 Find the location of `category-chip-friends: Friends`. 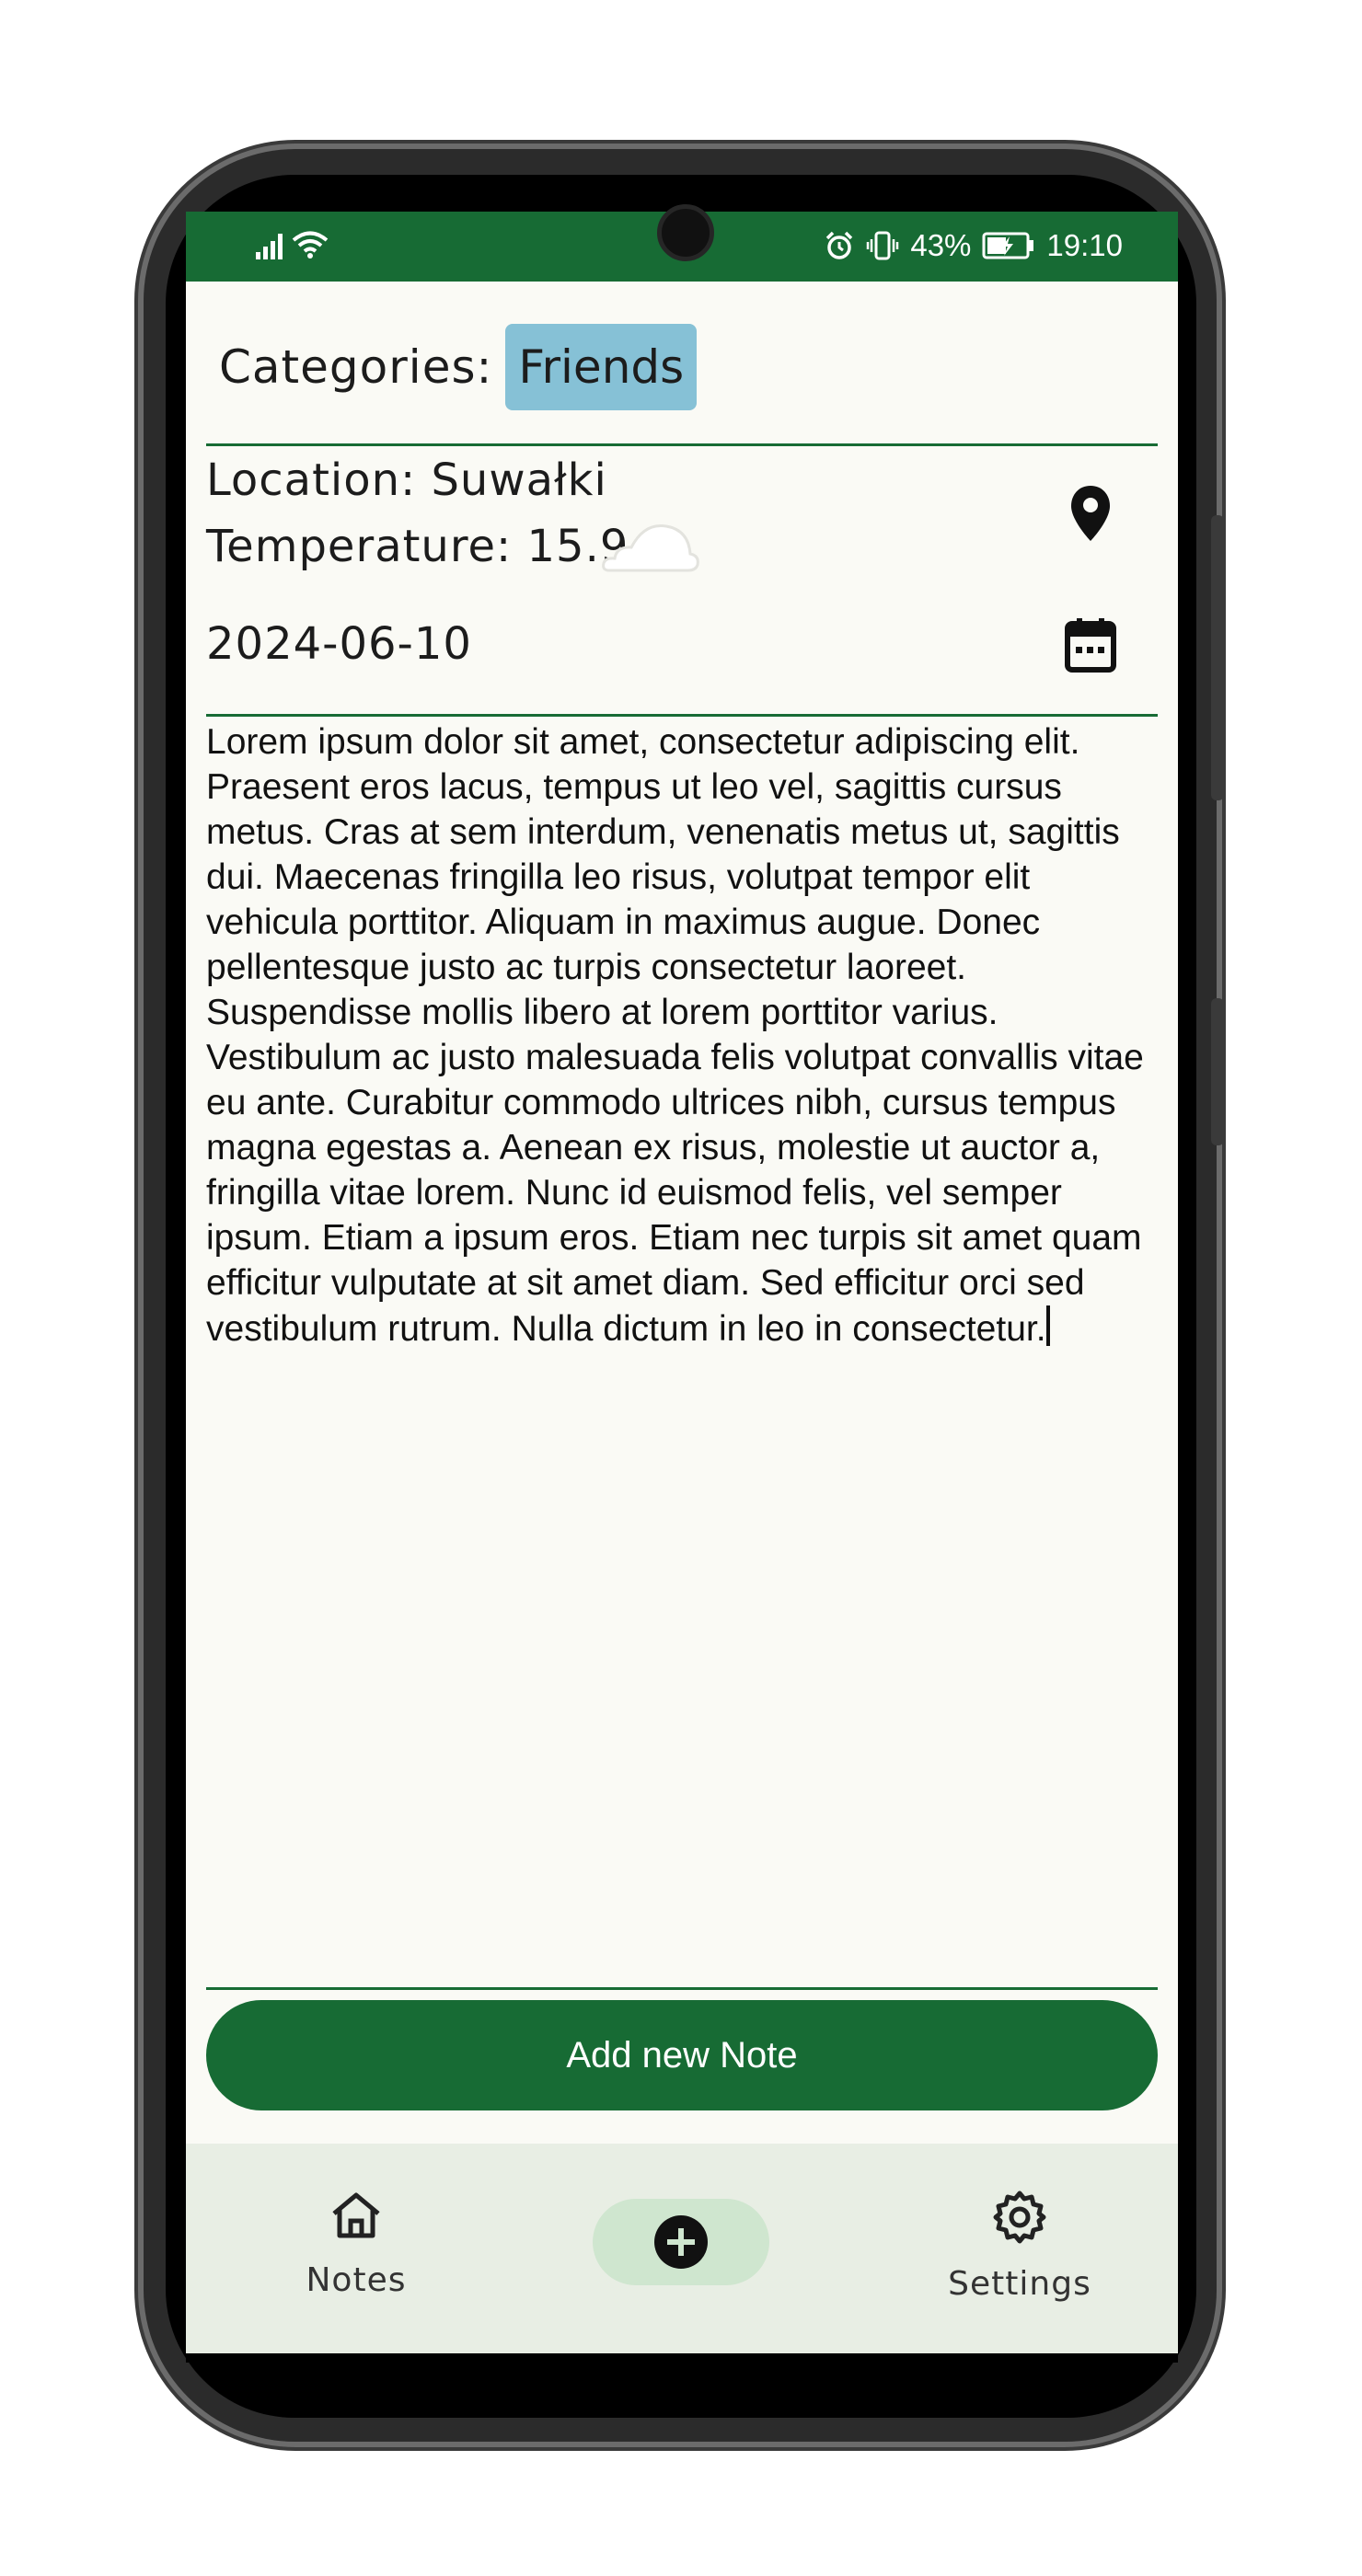

category-chip-friends: Friends is located at coordinates (601, 367).